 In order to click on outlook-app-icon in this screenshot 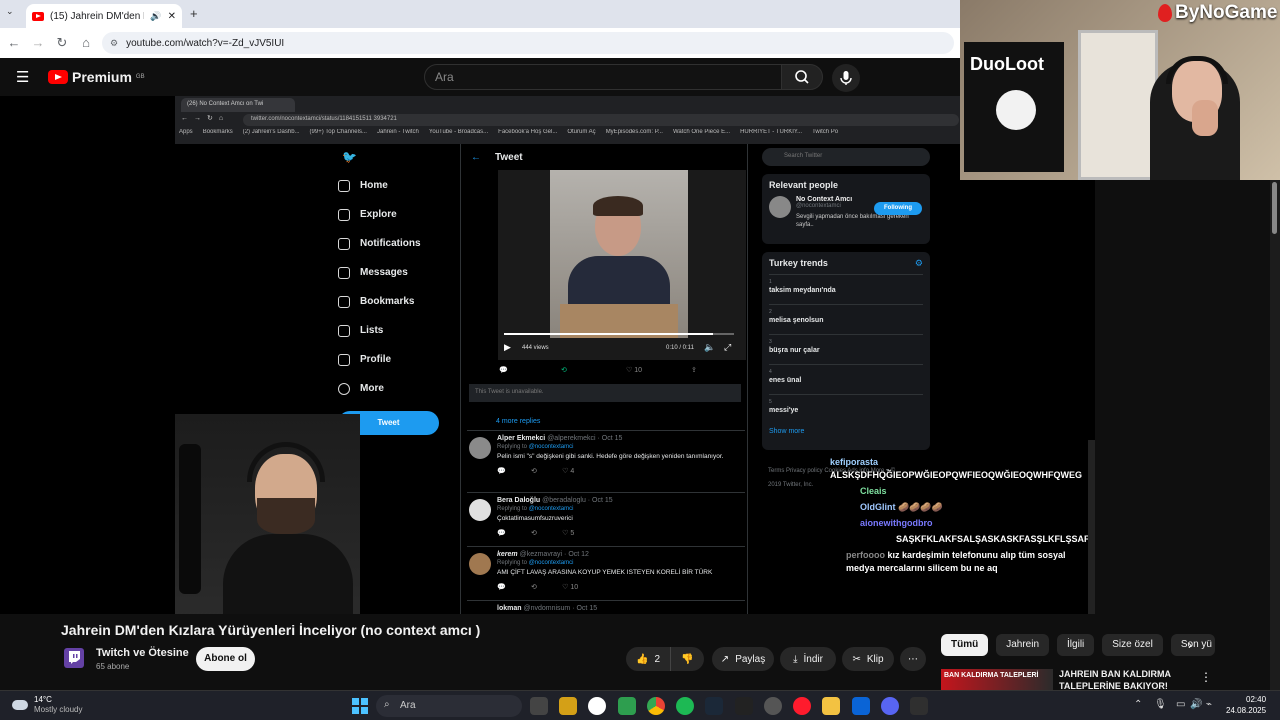, I will do `click(861, 706)`.